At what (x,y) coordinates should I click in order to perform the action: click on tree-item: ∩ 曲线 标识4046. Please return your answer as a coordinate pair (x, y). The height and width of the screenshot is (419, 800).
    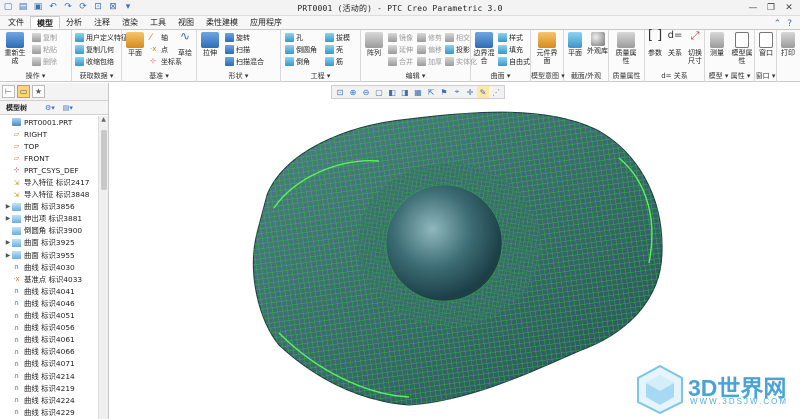
    Looking at the image, I should click on (49, 303).